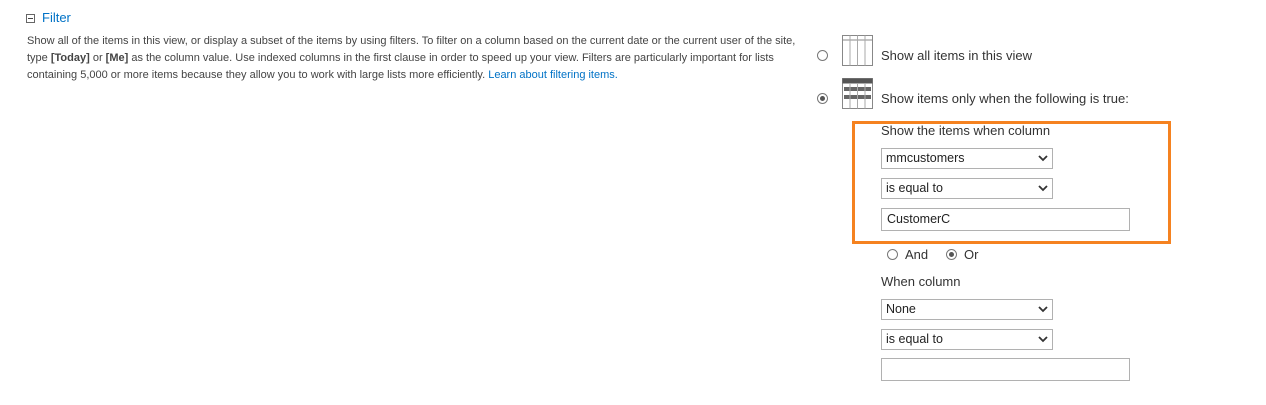 The height and width of the screenshot is (405, 1266). What do you see at coordinates (30, 18) in the screenshot?
I see `collapse-icon` at bounding box center [30, 18].